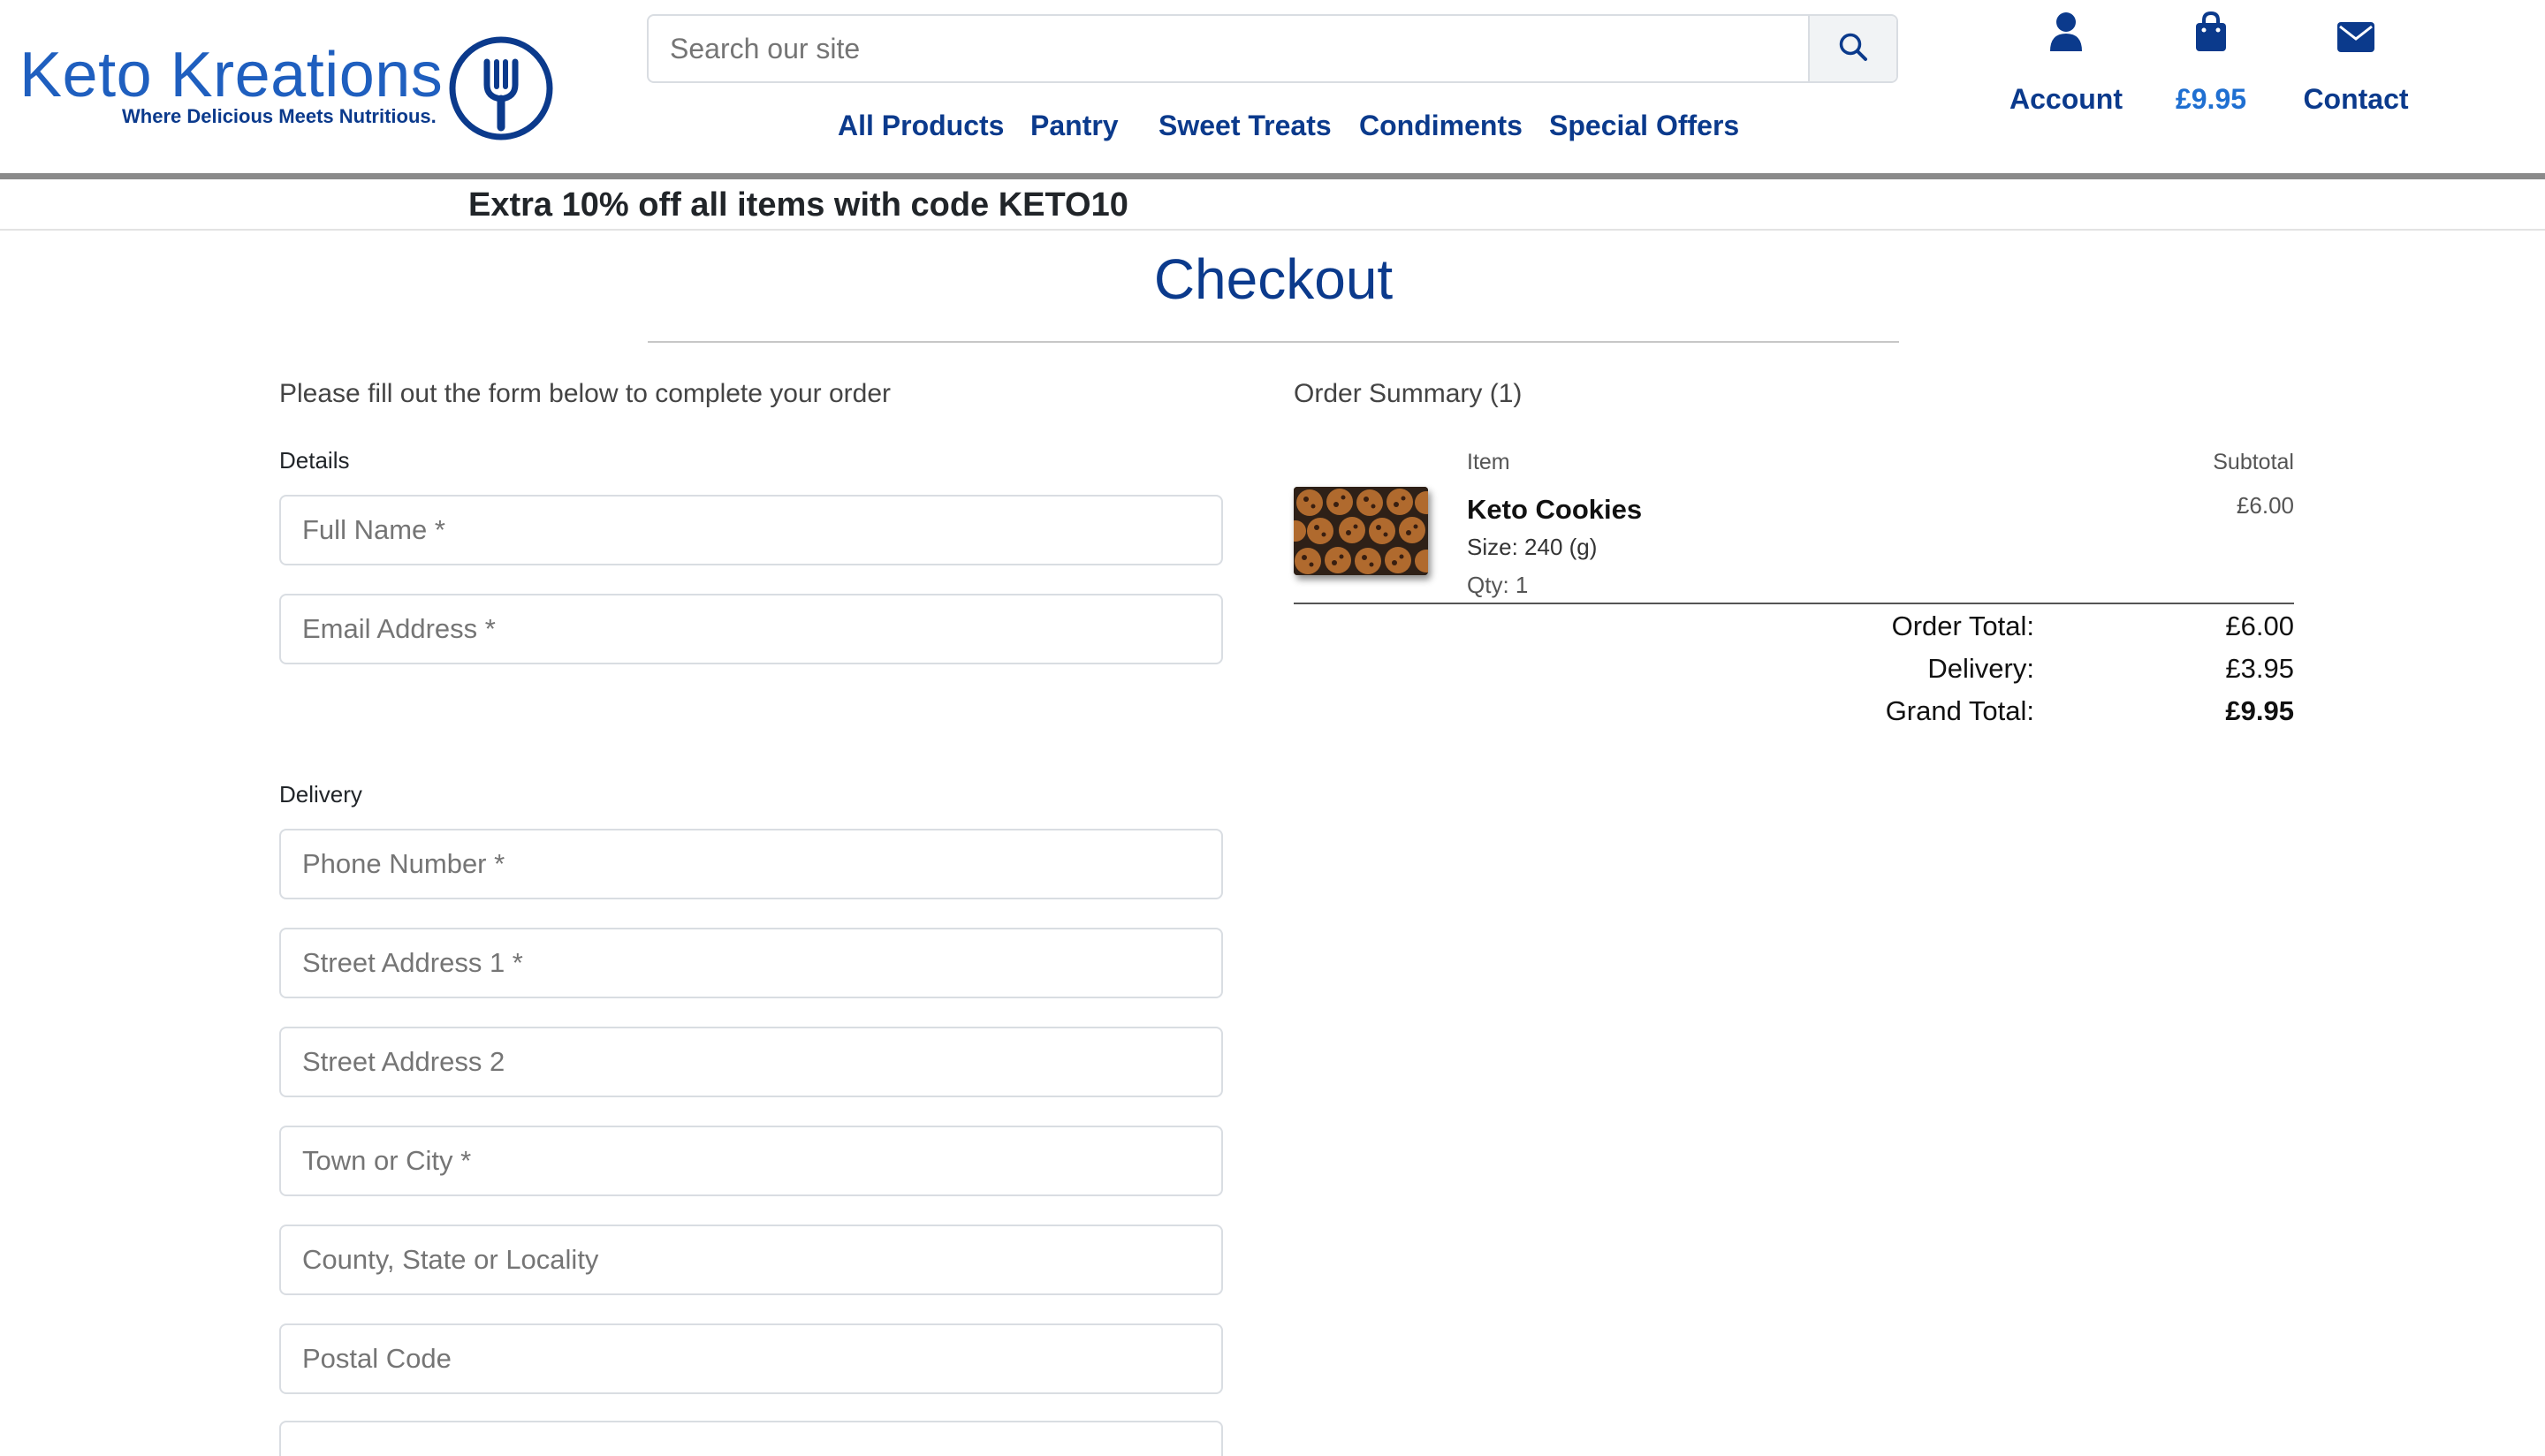 This screenshot has height=1456, width=2545. Describe the element at coordinates (751, 629) in the screenshot. I see `email-field` at that location.